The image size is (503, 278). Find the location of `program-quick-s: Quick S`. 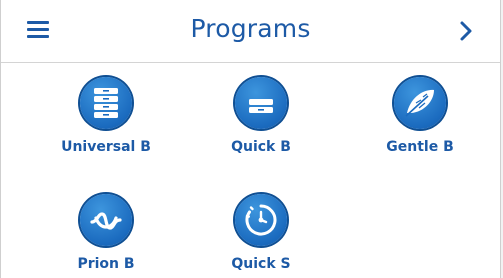

program-quick-s: Quick S is located at coordinates (261, 233).